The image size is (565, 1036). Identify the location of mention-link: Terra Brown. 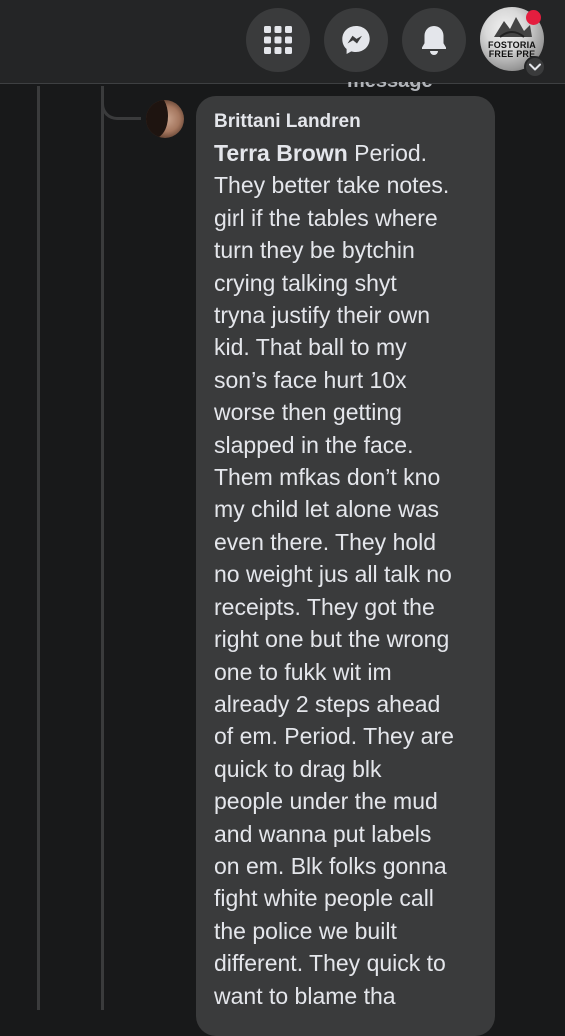
(281, 153).